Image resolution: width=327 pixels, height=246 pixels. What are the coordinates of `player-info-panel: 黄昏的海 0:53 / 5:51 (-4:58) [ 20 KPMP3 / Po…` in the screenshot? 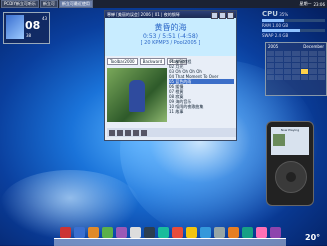 It's located at (170, 37).